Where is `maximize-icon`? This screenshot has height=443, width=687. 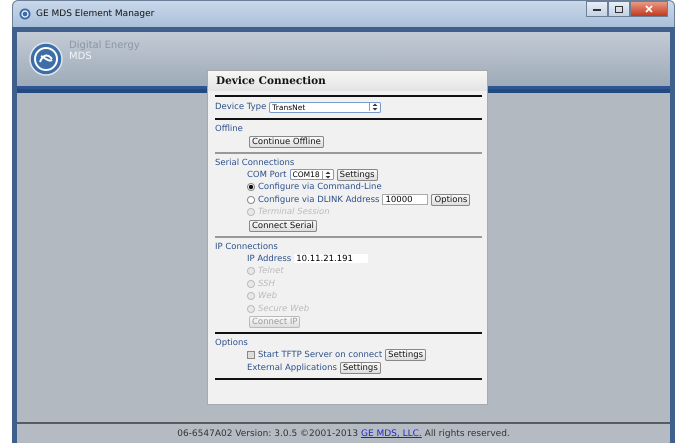 maximize-icon is located at coordinates (619, 9).